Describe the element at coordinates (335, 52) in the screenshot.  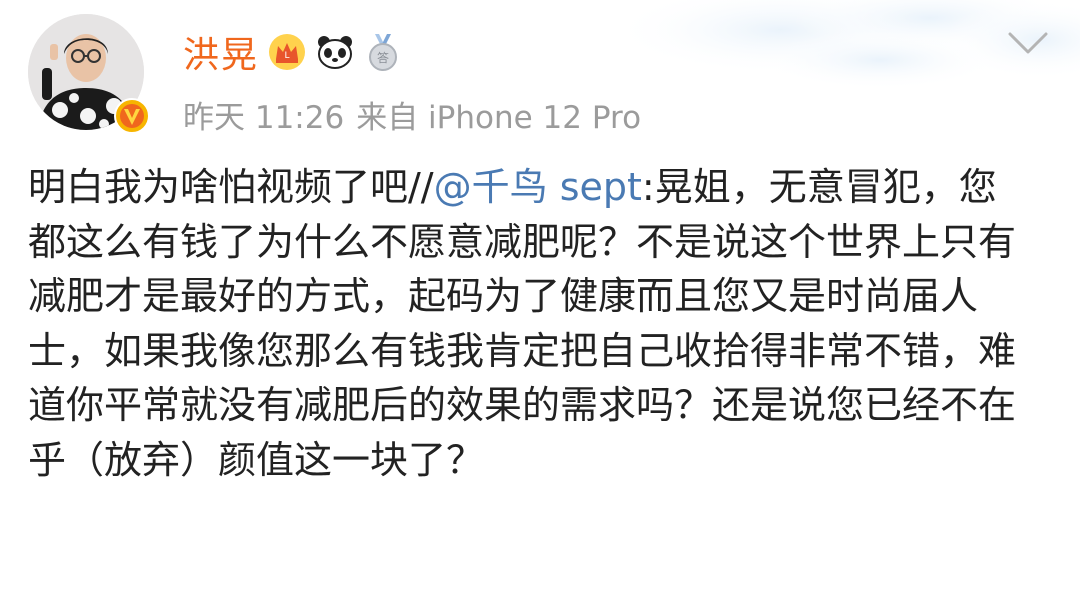
I see `panda-icon` at that location.